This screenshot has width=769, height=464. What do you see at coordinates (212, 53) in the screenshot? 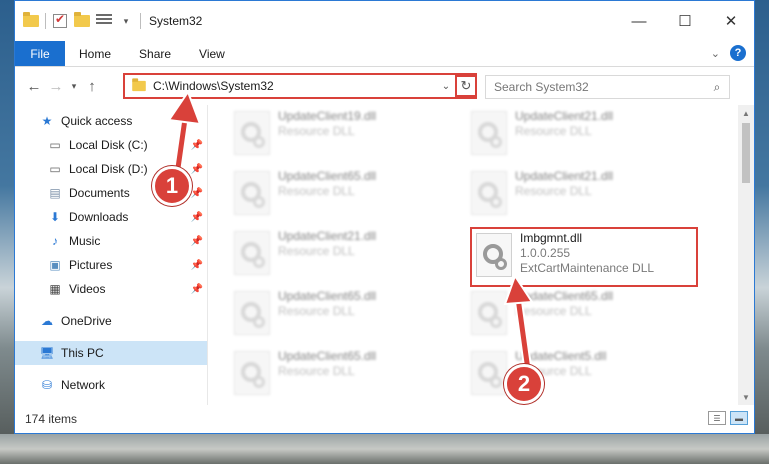
I see `tab-view: View` at bounding box center [212, 53].